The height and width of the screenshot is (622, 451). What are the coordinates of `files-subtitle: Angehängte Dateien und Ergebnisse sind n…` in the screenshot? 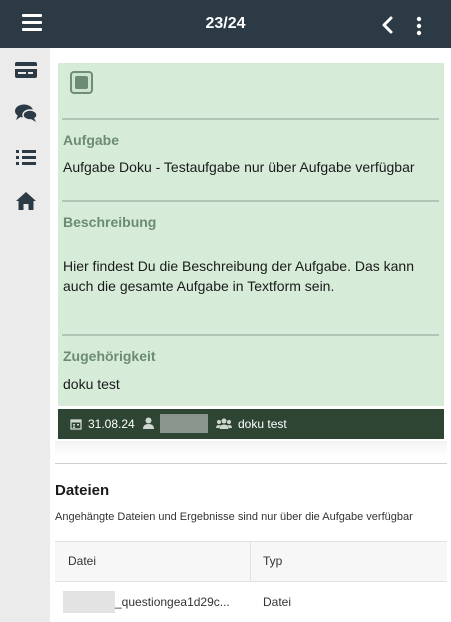 It's located at (234, 517).